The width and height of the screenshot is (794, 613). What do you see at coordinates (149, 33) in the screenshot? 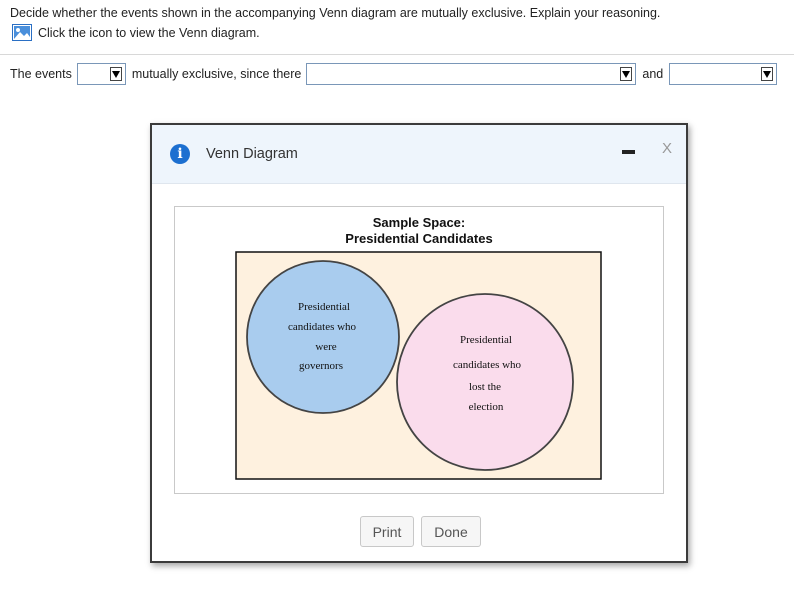
I see `view-venn-link-label: Click the icon to view the Venn diagram.` at bounding box center [149, 33].